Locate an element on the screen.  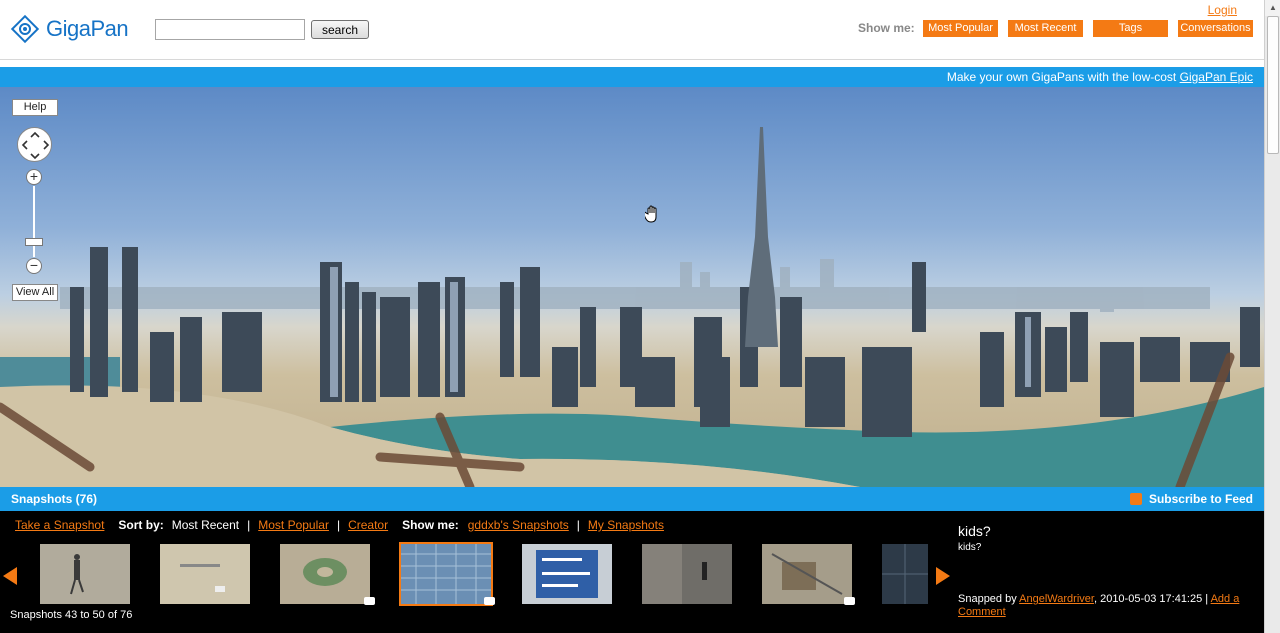
nav-tags: Tags is located at coordinates (1130, 28).